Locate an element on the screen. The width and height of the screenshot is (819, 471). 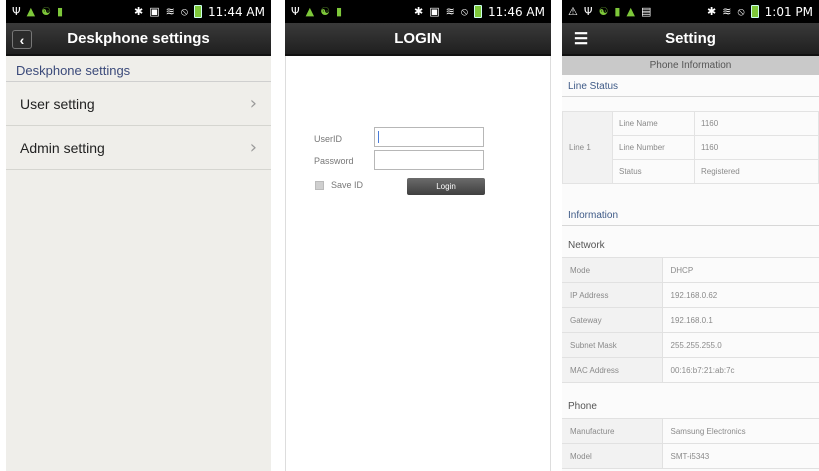
line-number-key: Line Number is located at coordinates (653, 147).